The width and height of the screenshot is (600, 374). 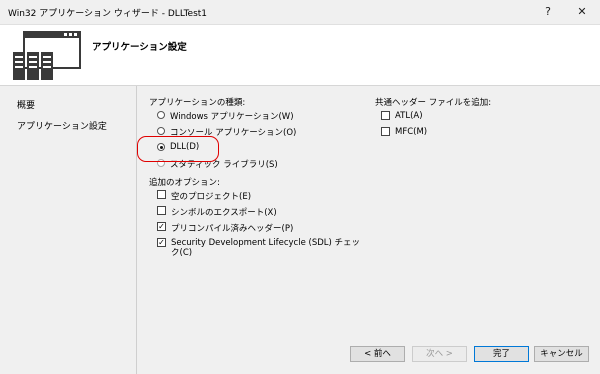 I want to click on sidebar-item-app-settings: アプリケーション設定, so click(x=62, y=125).